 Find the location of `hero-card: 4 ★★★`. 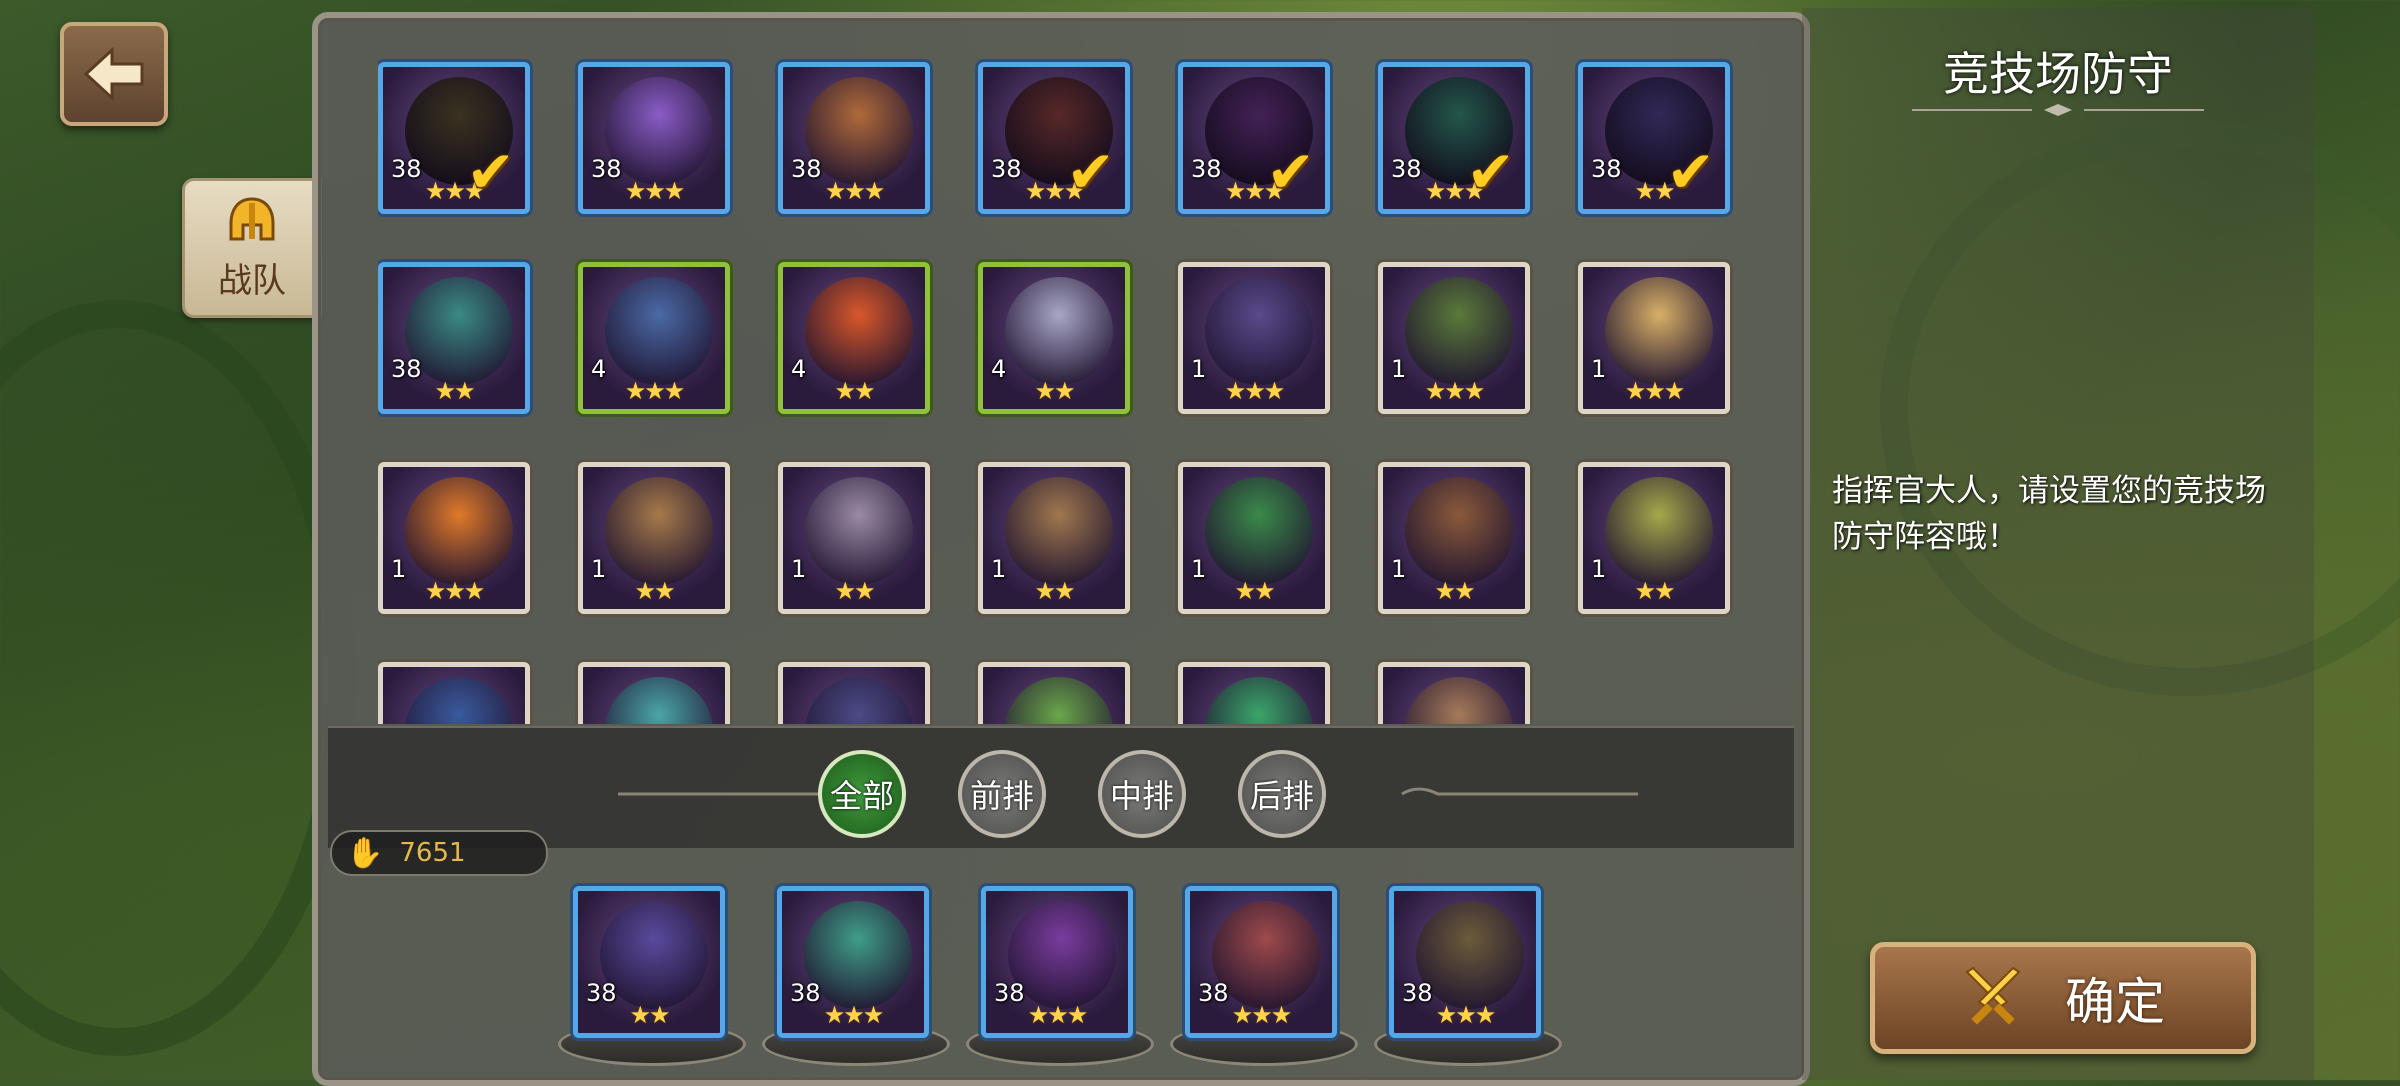

hero-card: 4 ★★★ is located at coordinates (654, 338).